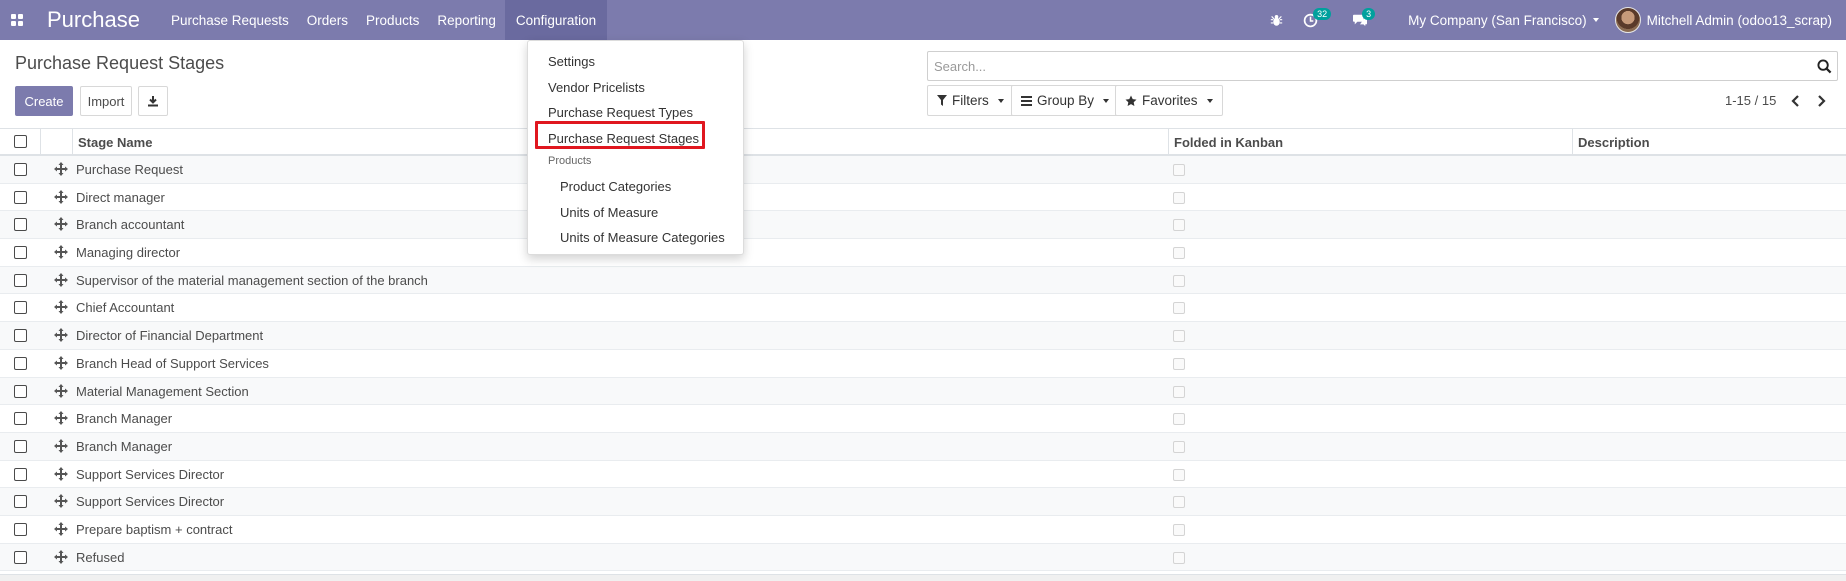  I want to click on handle-column-header, so click(56, 142).